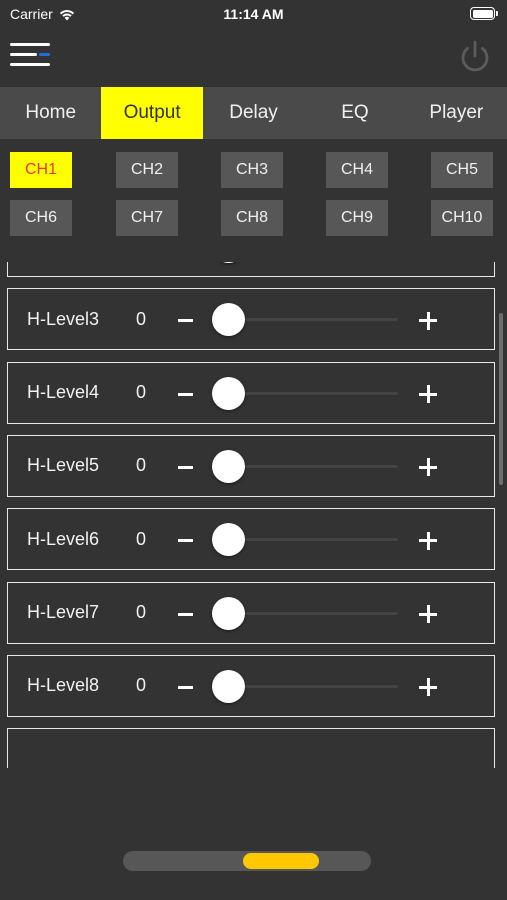  What do you see at coordinates (280, 861) in the screenshot?
I see `page-indicator-thumb` at bounding box center [280, 861].